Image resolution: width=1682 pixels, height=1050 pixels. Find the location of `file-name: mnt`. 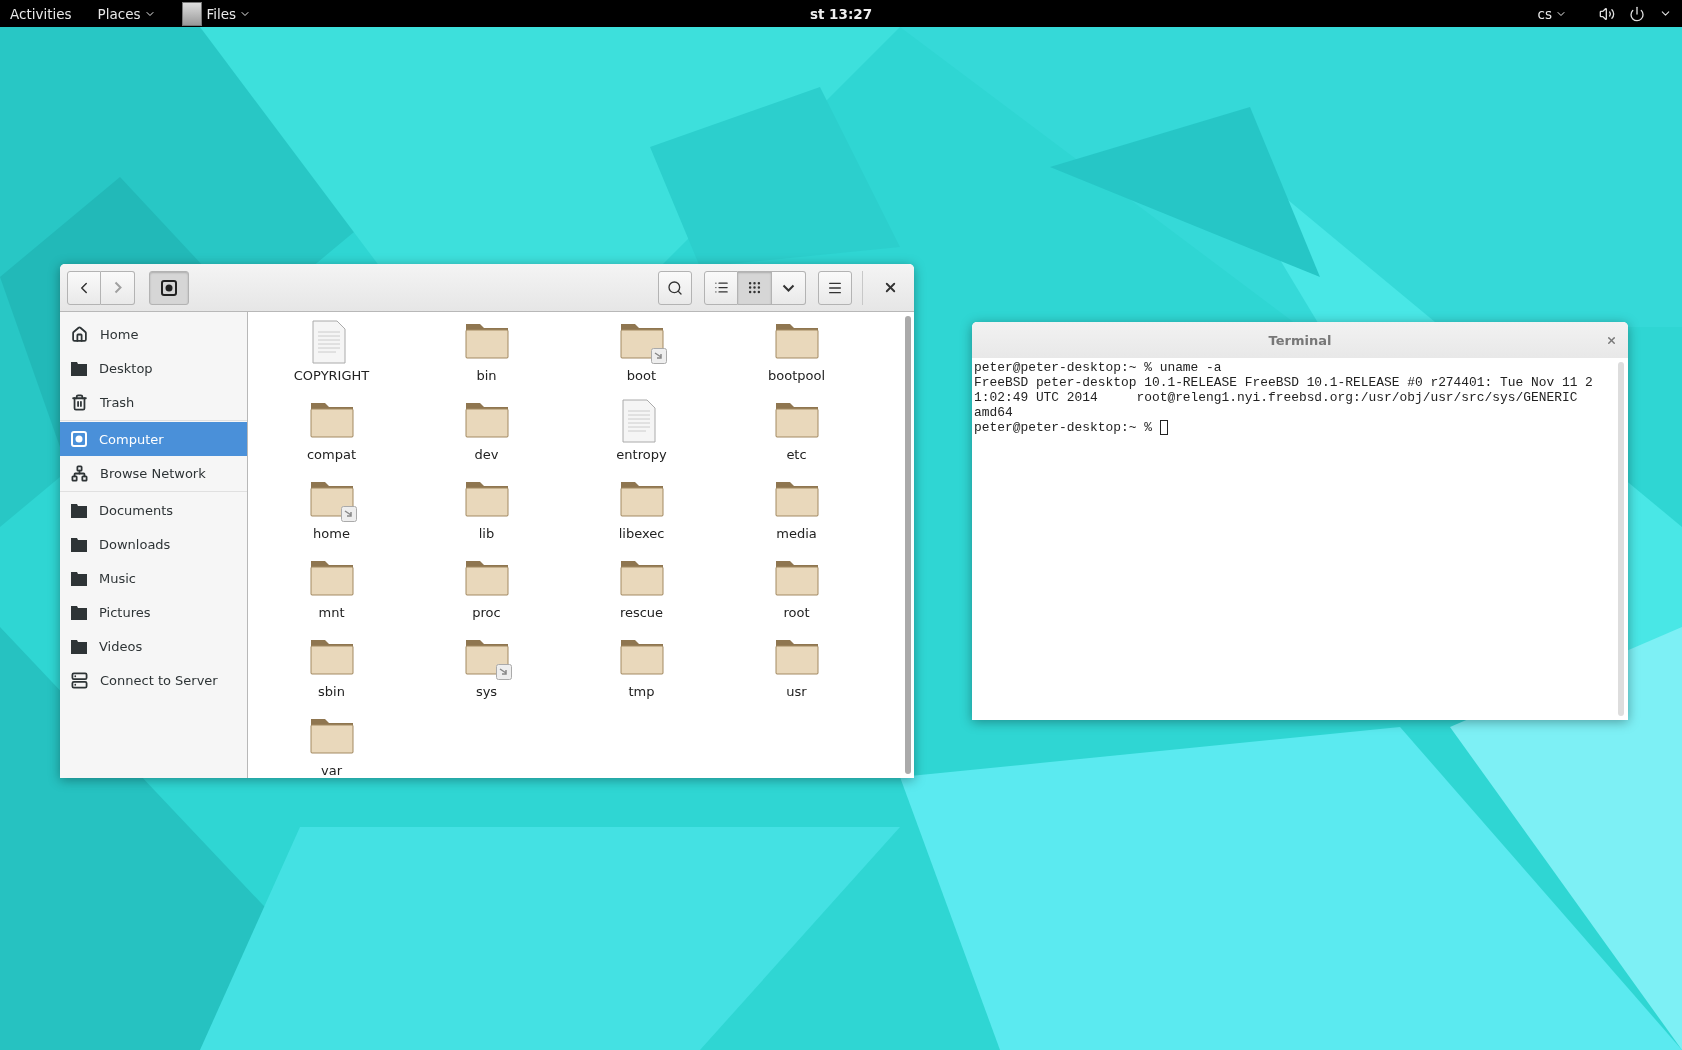

file-name: mnt is located at coordinates (331, 612).